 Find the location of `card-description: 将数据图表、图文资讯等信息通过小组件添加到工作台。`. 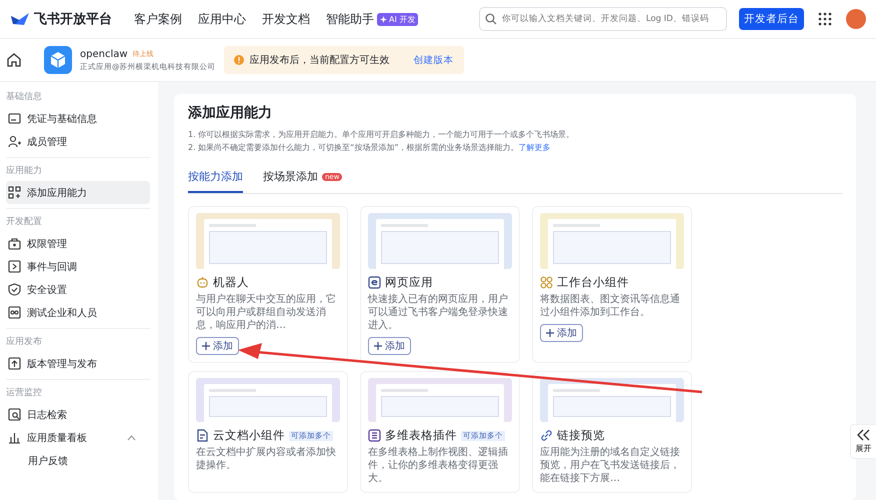

card-description: 将数据图表、图文资讯等信息通过小组件添加到工作台。 is located at coordinates (610, 306).